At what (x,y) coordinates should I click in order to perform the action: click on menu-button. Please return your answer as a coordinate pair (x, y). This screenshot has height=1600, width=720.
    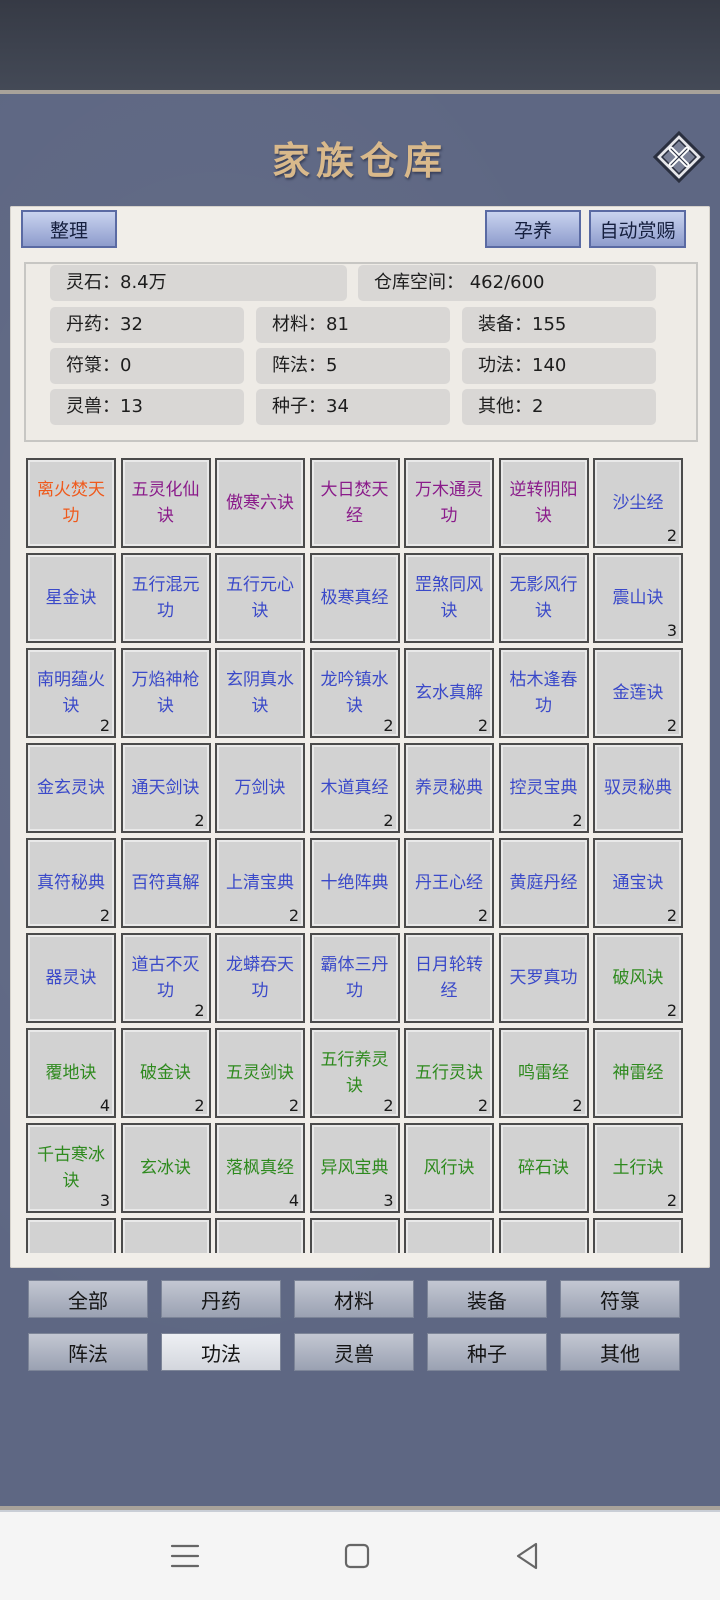
    Looking at the image, I should click on (185, 1556).